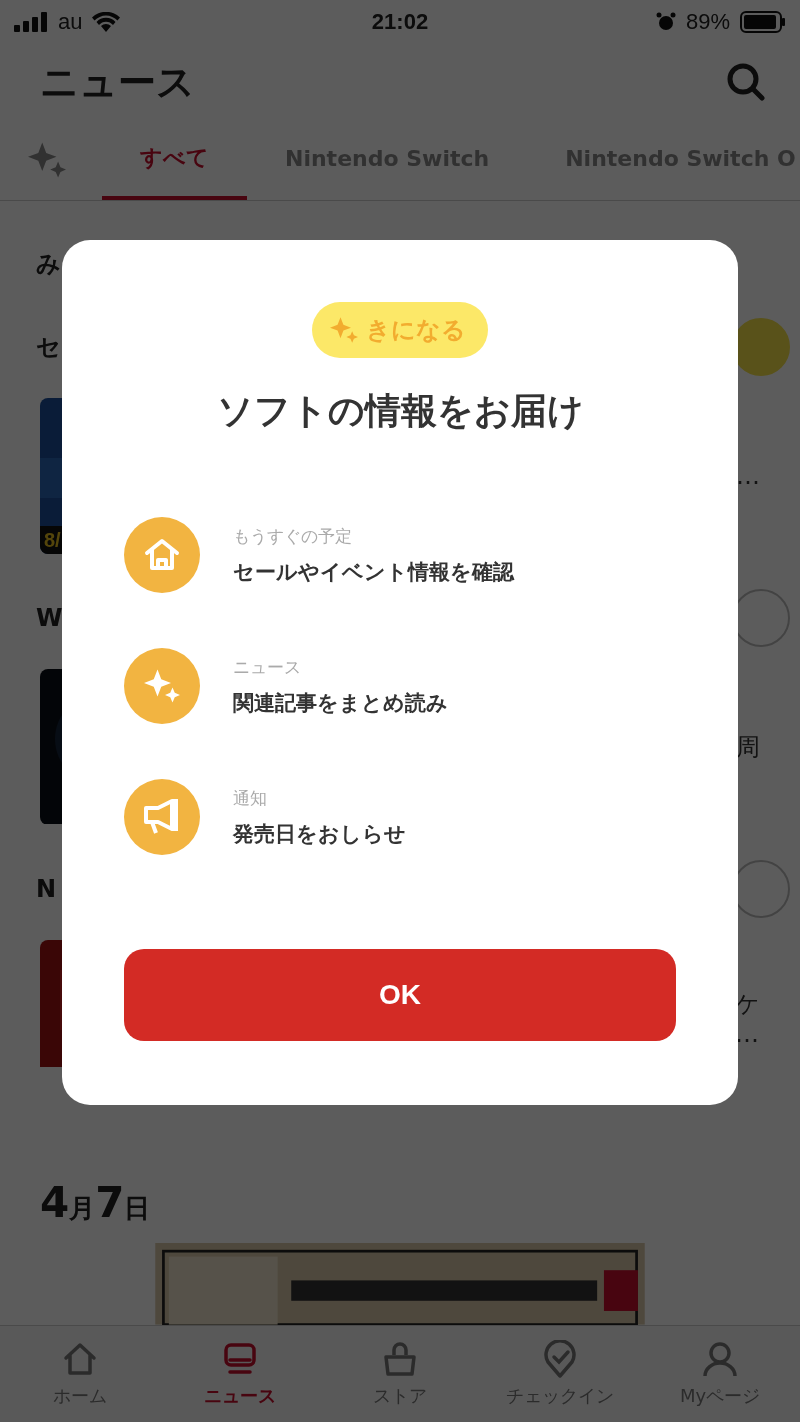 This screenshot has height=1422, width=800. What do you see at coordinates (746, 82) in the screenshot?
I see `search-icon` at bounding box center [746, 82].